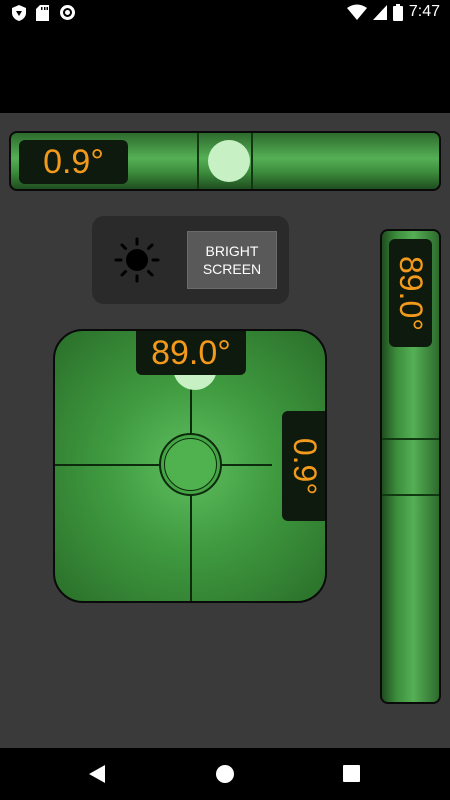 This screenshot has height=800, width=450. What do you see at coordinates (252, 161) in the screenshot?
I see `tube-marker-right` at bounding box center [252, 161].